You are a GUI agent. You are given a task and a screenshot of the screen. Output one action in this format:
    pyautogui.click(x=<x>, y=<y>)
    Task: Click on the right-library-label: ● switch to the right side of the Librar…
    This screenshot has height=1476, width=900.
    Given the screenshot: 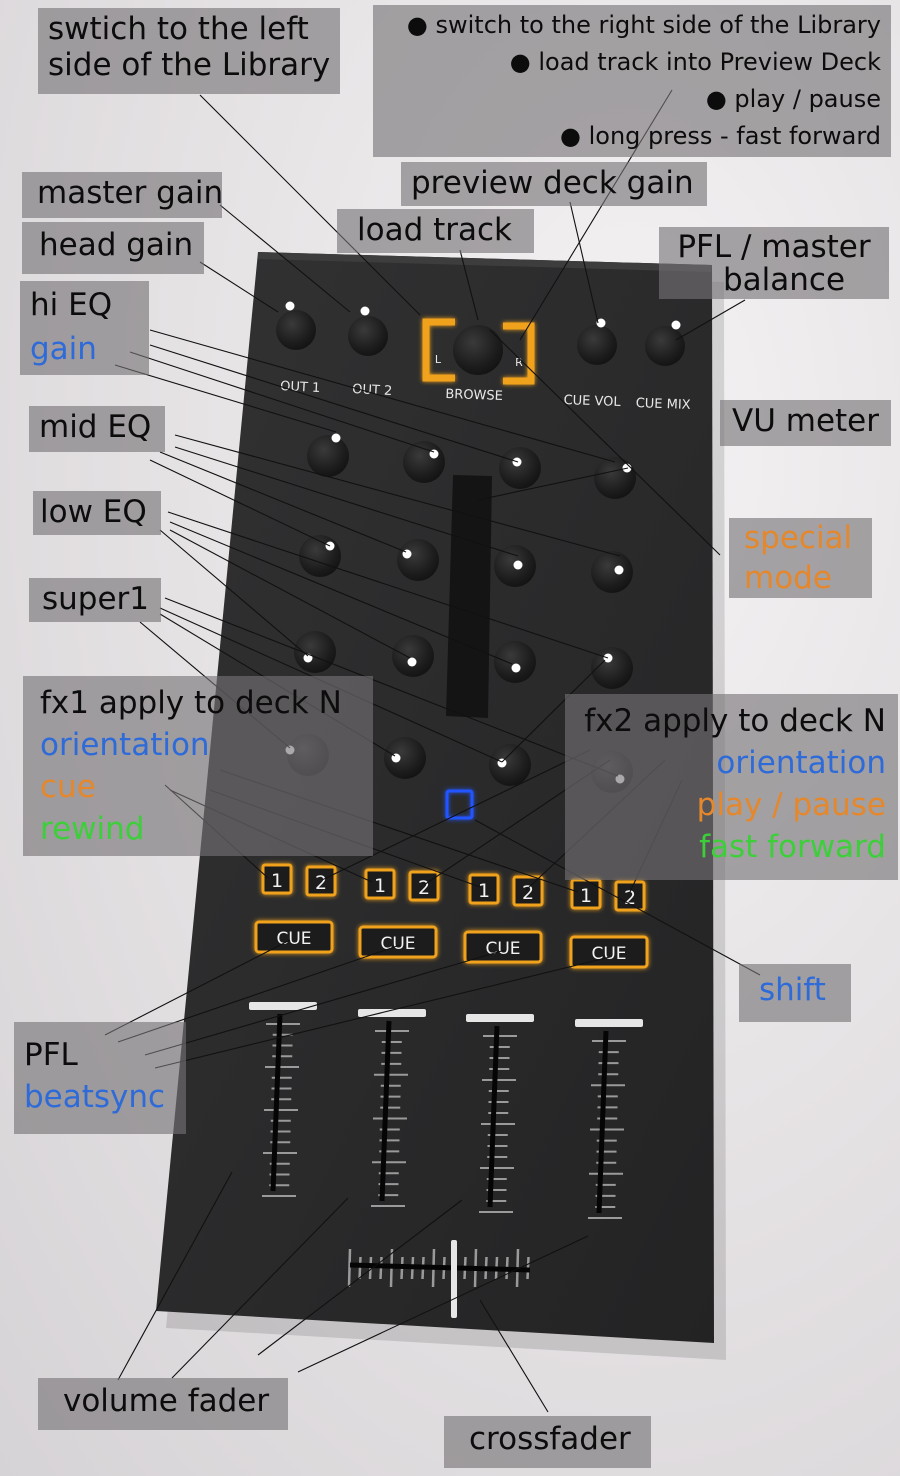 What is the action you would take?
    pyautogui.click(x=632, y=81)
    